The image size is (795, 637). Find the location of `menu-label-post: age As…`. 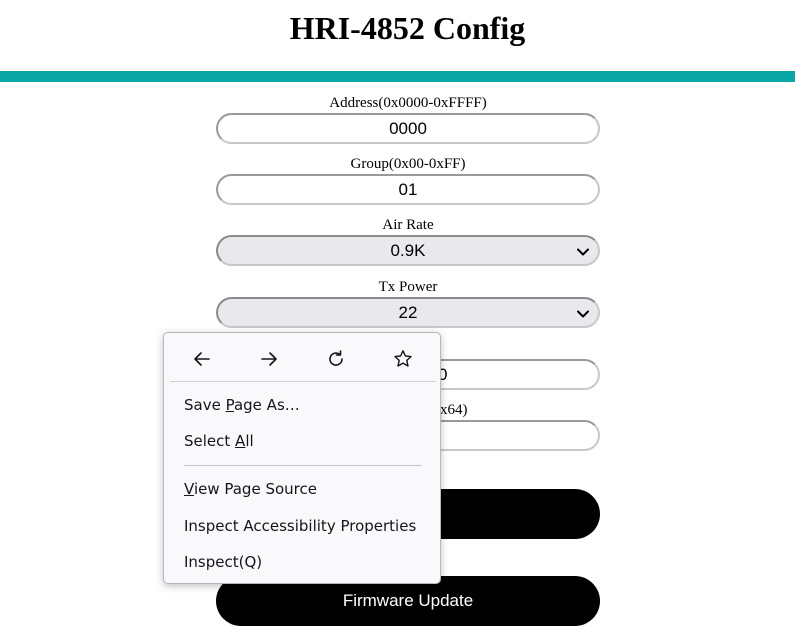

menu-label-post: age As… is located at coordinates (266, 405).